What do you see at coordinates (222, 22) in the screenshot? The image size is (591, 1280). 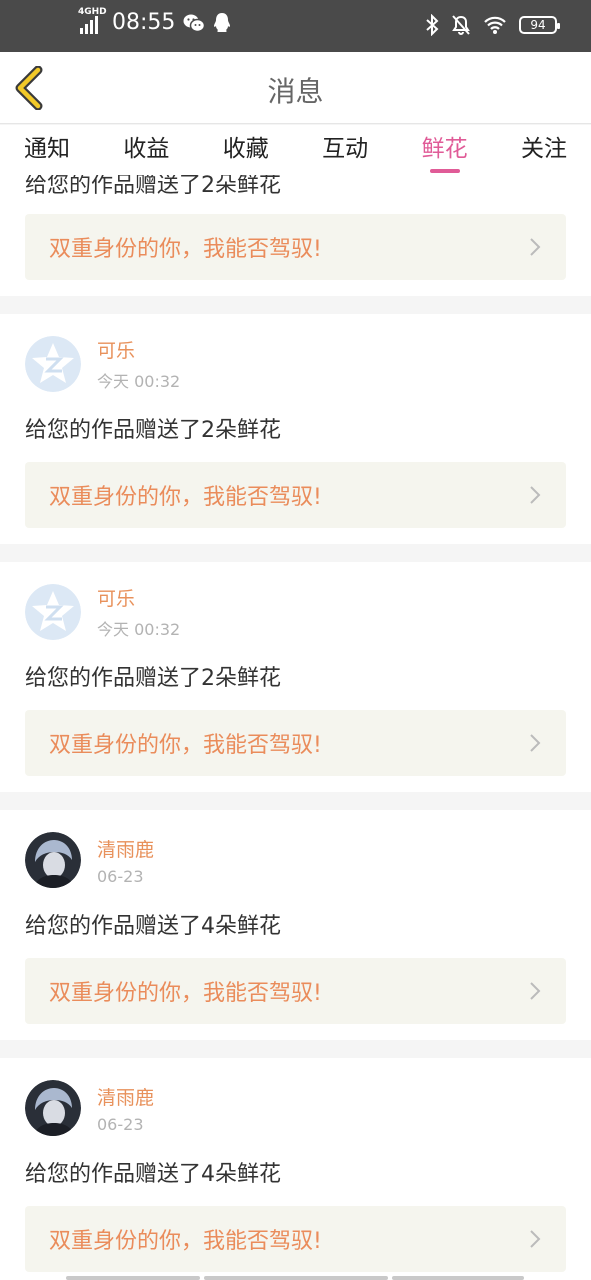 I see `qq-icon` at bounding box center [222, 22].